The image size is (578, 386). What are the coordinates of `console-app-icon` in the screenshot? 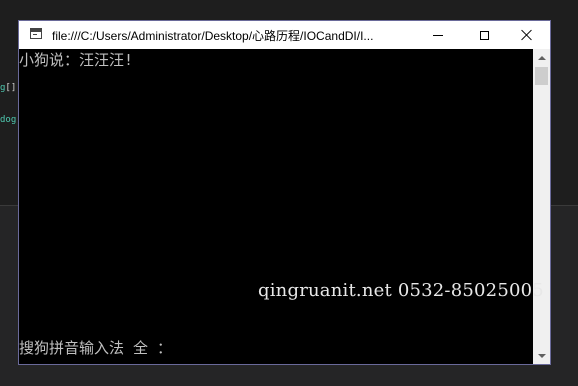 It's located at (36, 33).